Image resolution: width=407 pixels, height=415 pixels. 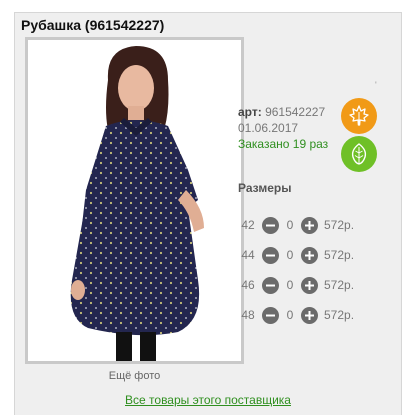 What do you see at coordinates (296, 285) in the screenshot?
I see `size-row: 46 0 572р.` at bounding box center [296, 285].